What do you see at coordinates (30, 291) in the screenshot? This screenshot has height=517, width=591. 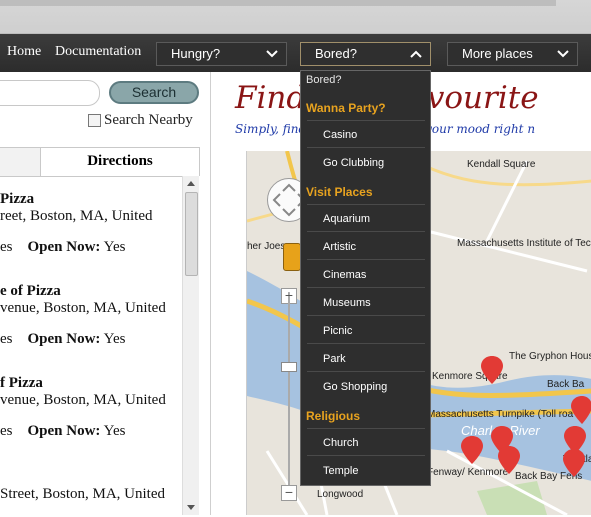 I see `result-name: e of Pizza` at bounding box center [30, 291].